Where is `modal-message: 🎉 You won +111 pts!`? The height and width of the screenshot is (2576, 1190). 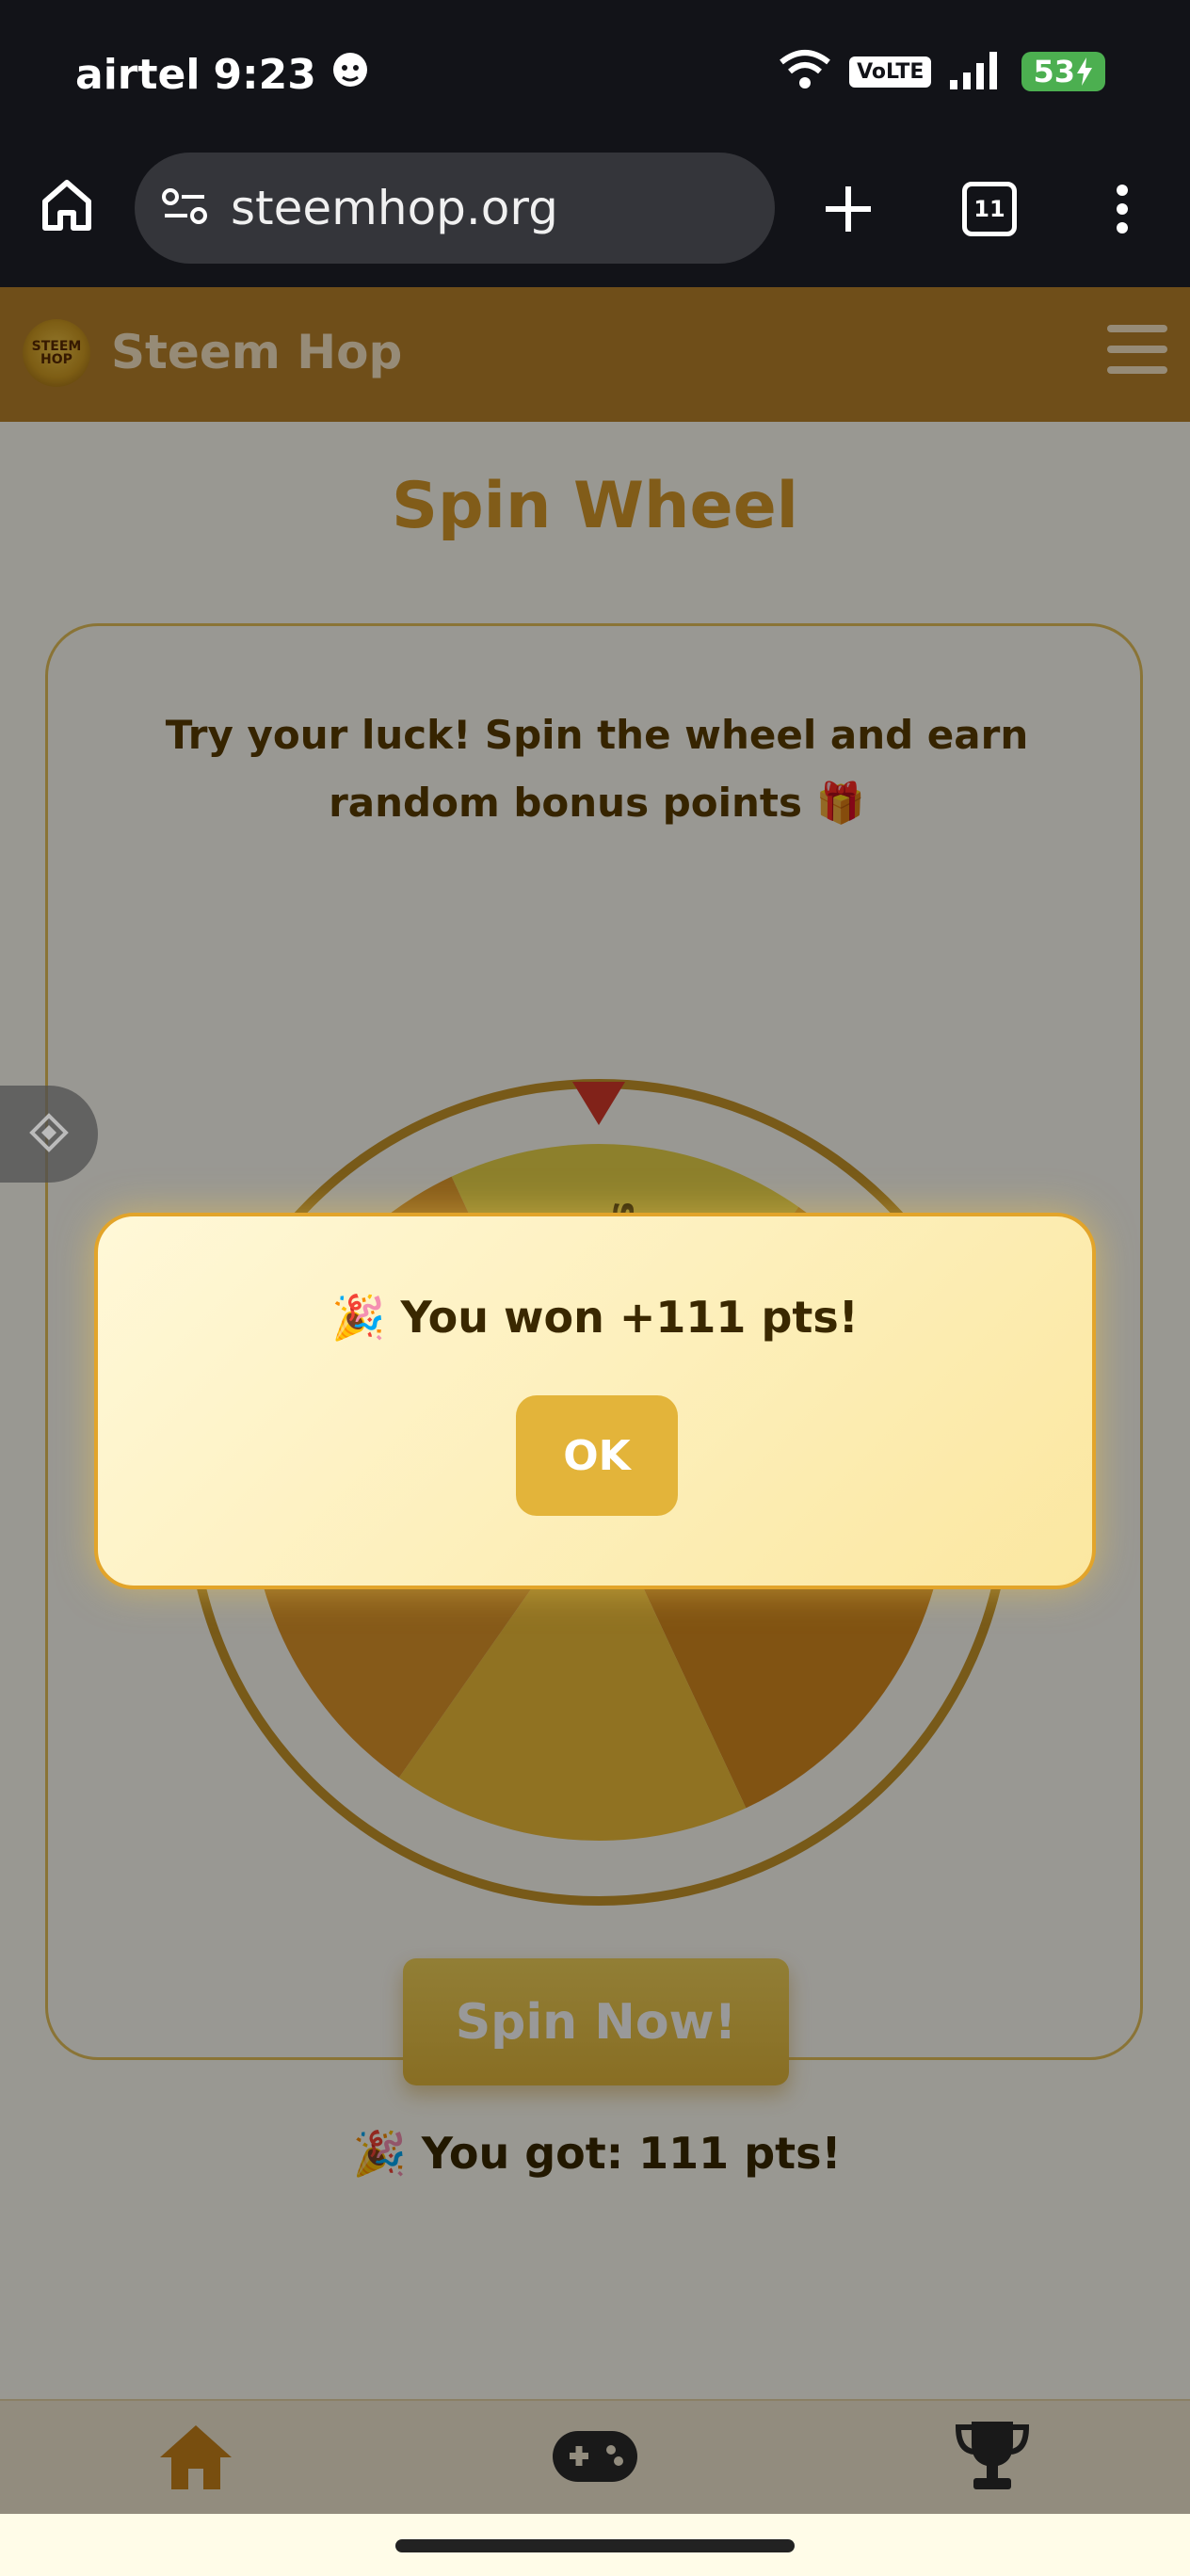 modal-message: 🎉 You won +111 pts! is located at coordinates (595, 1317).